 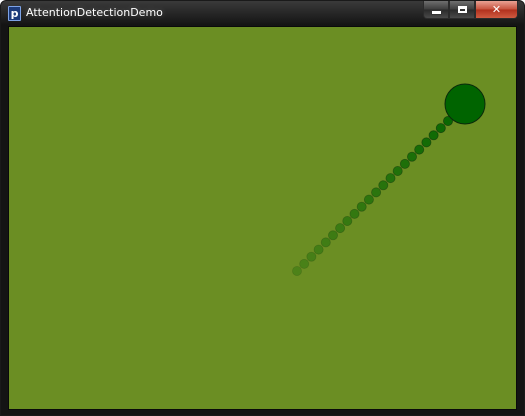 I want to click on minimize-icon, so click(x=436, y=12).